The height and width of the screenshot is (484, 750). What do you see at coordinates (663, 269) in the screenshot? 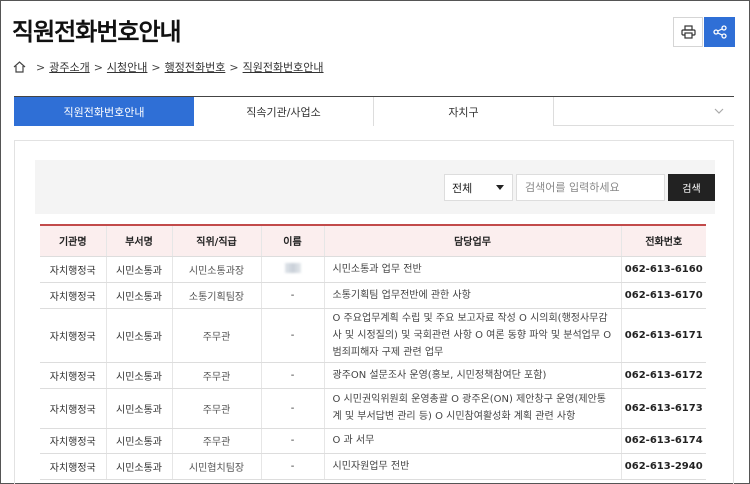
I see `cell-phone: 062-613-6160` at bounding box center [663, 269].